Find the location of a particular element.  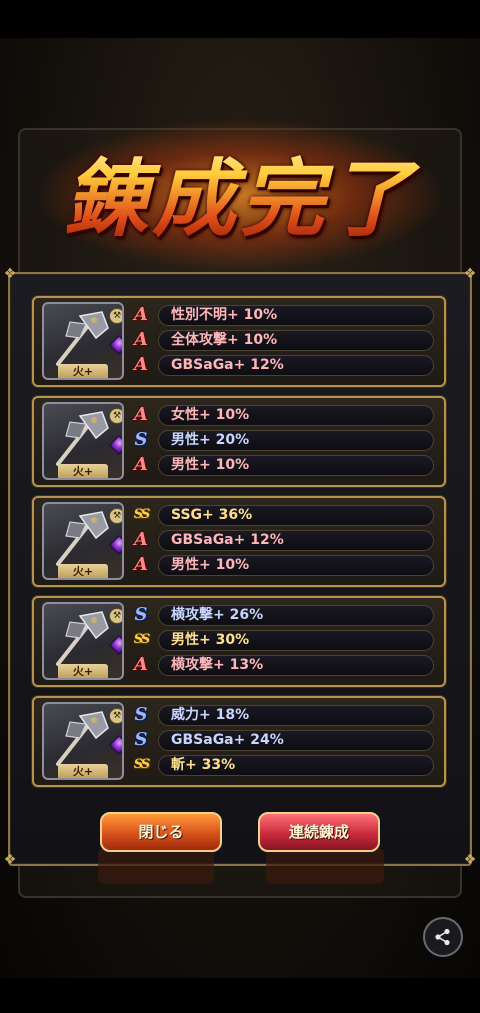

stat-row: SS SSG+ 36% is located at coordinates (282, 515).